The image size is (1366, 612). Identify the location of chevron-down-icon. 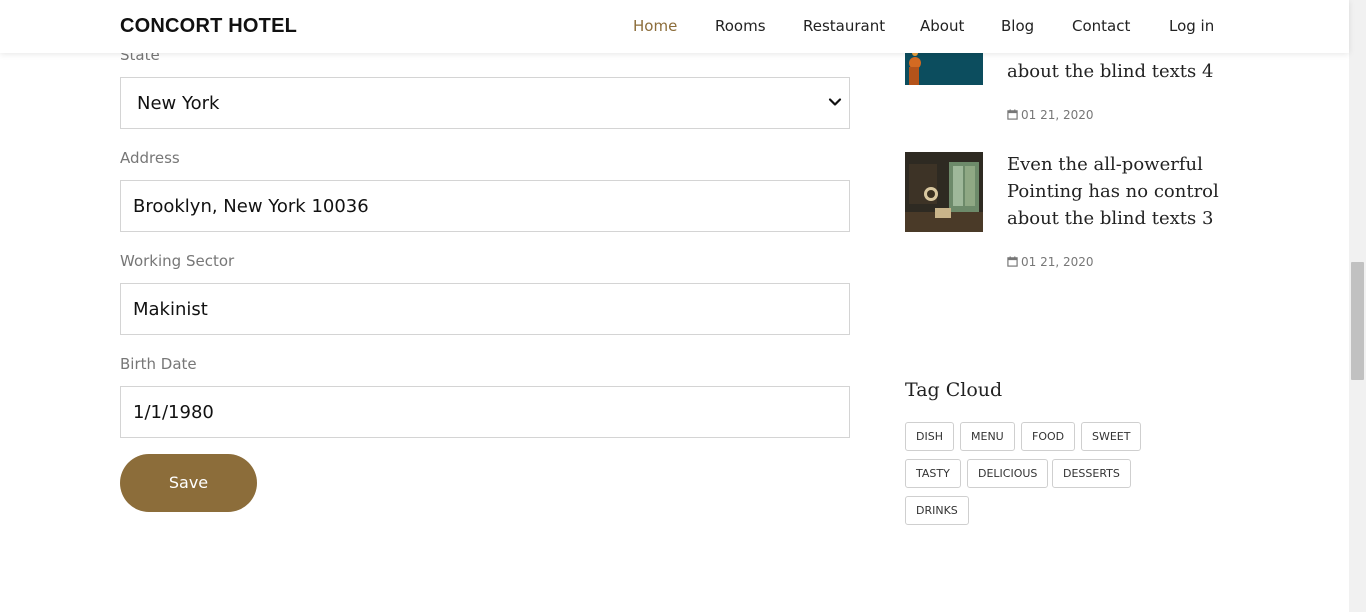
(835, 102).